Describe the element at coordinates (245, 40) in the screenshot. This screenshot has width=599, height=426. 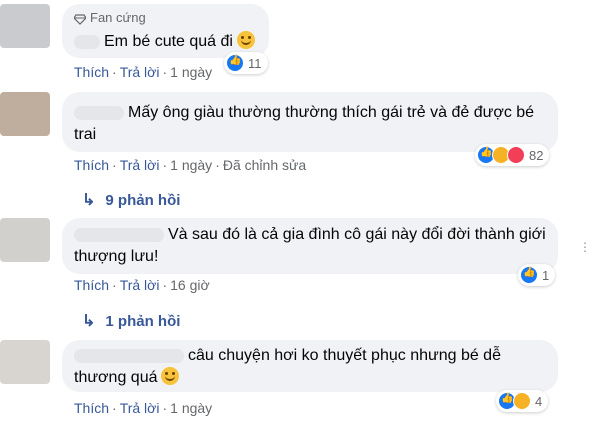
I see `kiss-emoji-icon` at that location.